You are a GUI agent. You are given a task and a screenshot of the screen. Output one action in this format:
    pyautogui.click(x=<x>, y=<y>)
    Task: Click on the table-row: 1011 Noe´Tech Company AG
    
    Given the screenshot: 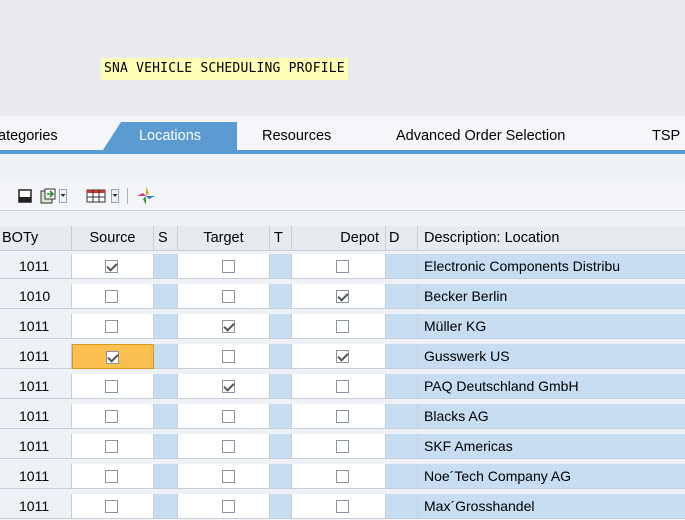 What is the action you would take?
    pyautogui.click(x=342, y=477)
    